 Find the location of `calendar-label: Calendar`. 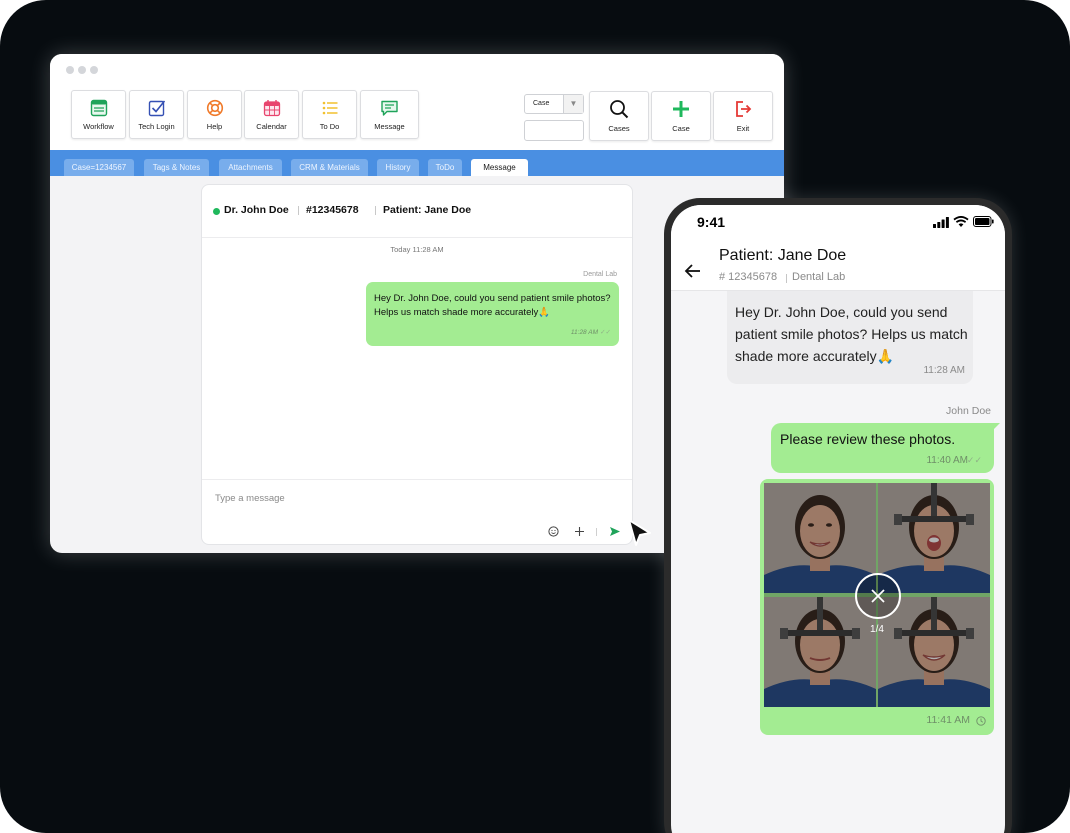

calendar-label: Calendar is located at coordinates (271, 126).